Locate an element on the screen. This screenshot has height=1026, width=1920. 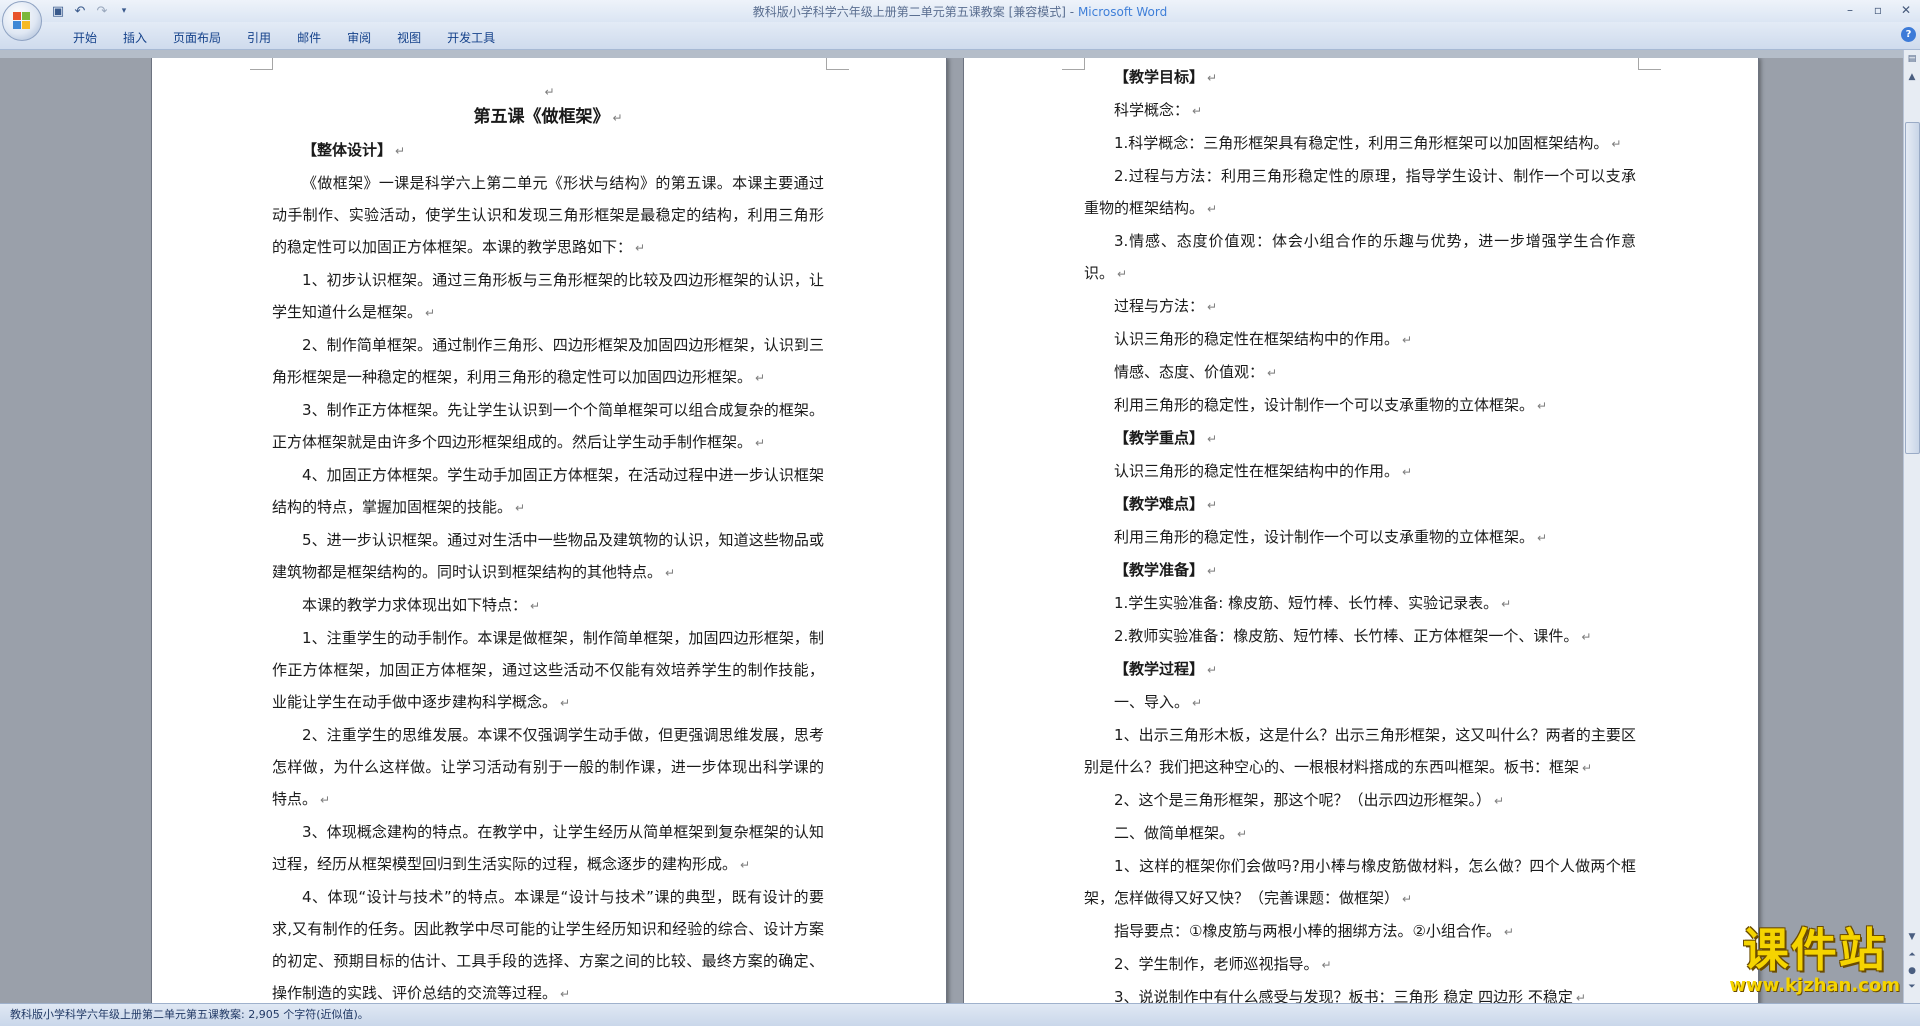
tab-insert: 插入 is located at coordinates (135, 37).